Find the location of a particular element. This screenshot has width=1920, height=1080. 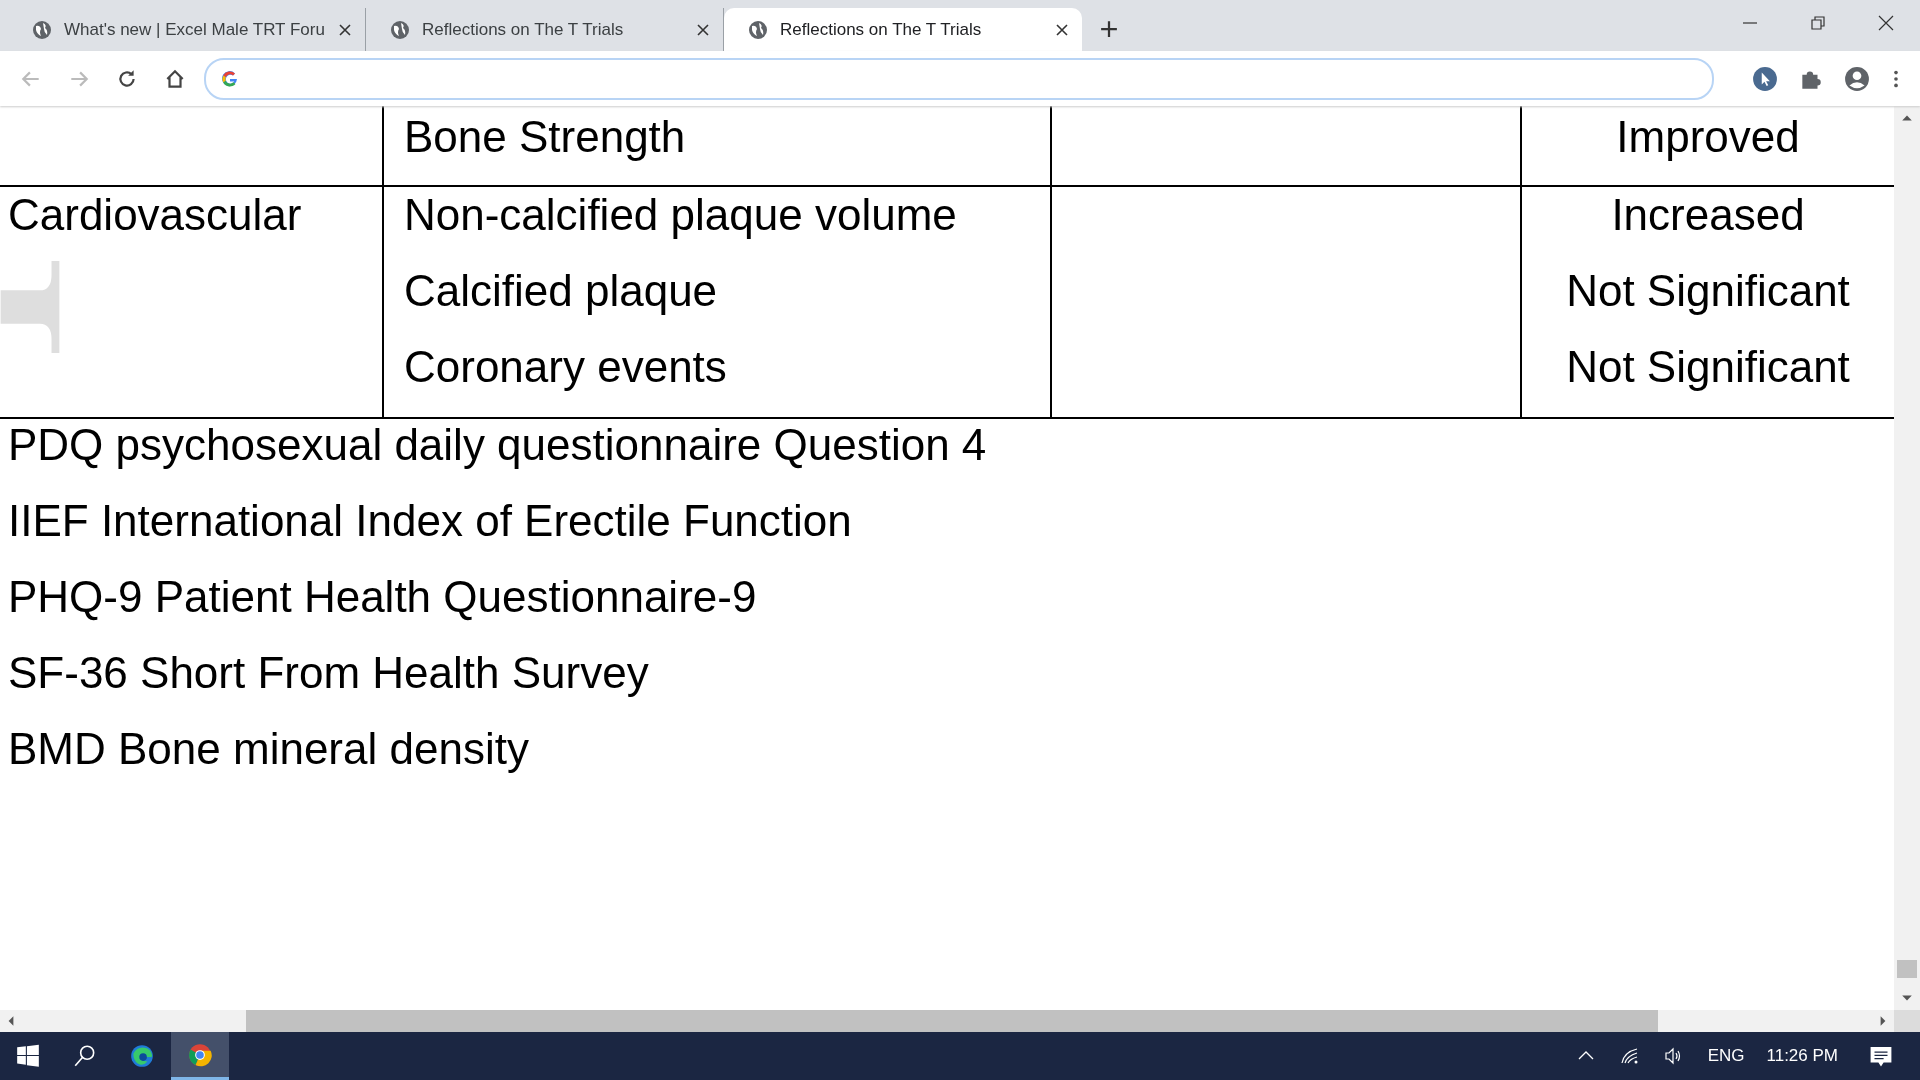

reload-icon is located at coordinates (127, 78).